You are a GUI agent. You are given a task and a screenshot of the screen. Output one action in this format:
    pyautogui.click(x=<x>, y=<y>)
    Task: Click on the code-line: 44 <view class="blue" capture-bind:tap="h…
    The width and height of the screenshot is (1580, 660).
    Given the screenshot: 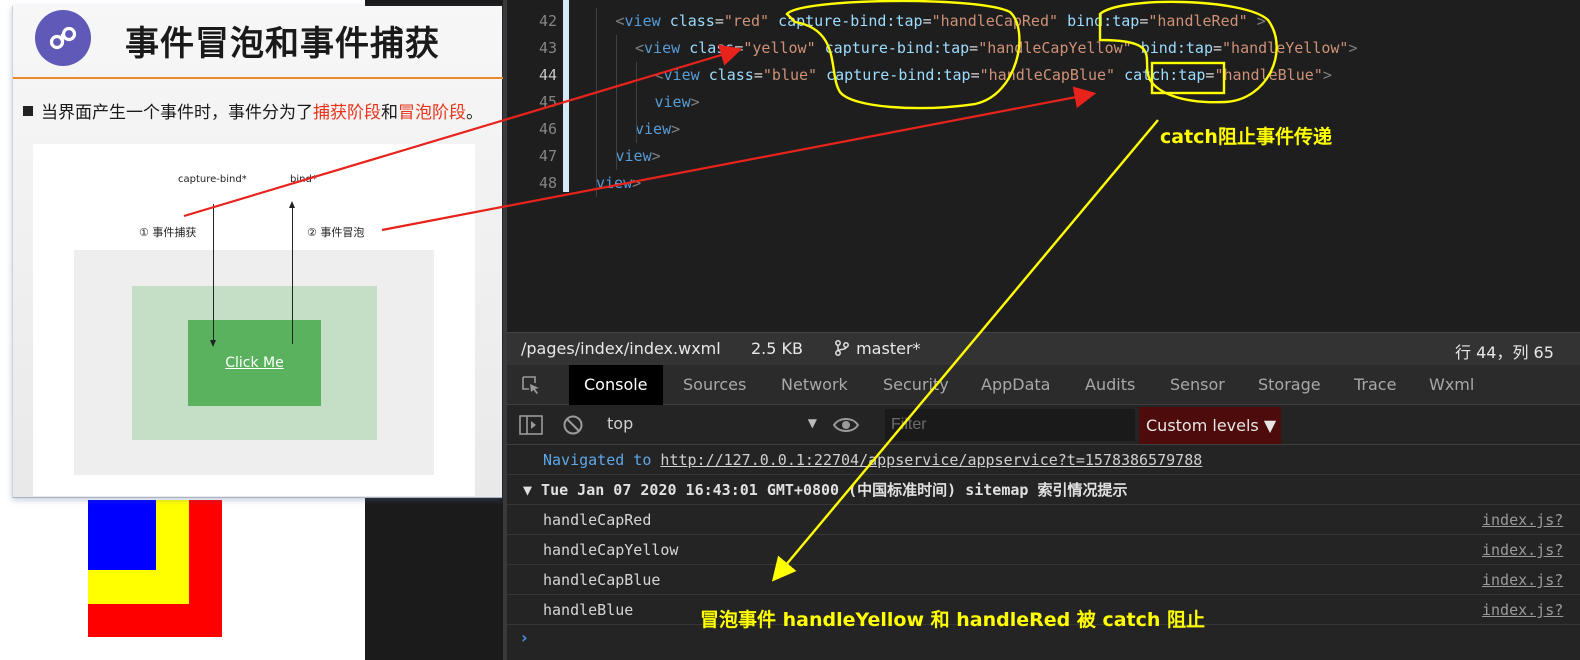 What is the action you would take?
    pyautogui.click(x=920, y=75)
    